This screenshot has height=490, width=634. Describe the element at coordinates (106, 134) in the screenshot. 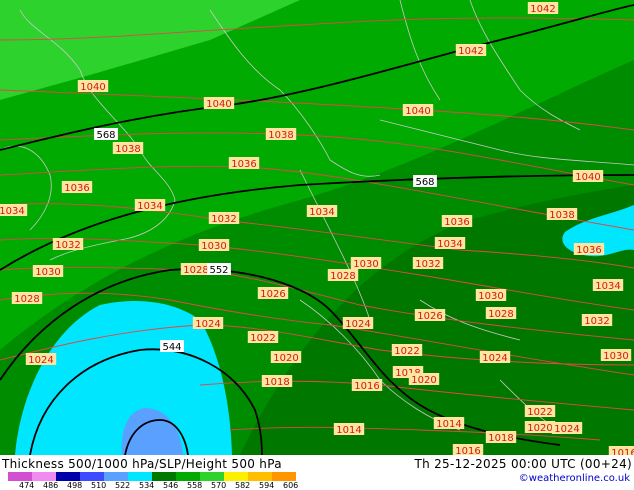

I see `height-contour-label: 568` at that location.